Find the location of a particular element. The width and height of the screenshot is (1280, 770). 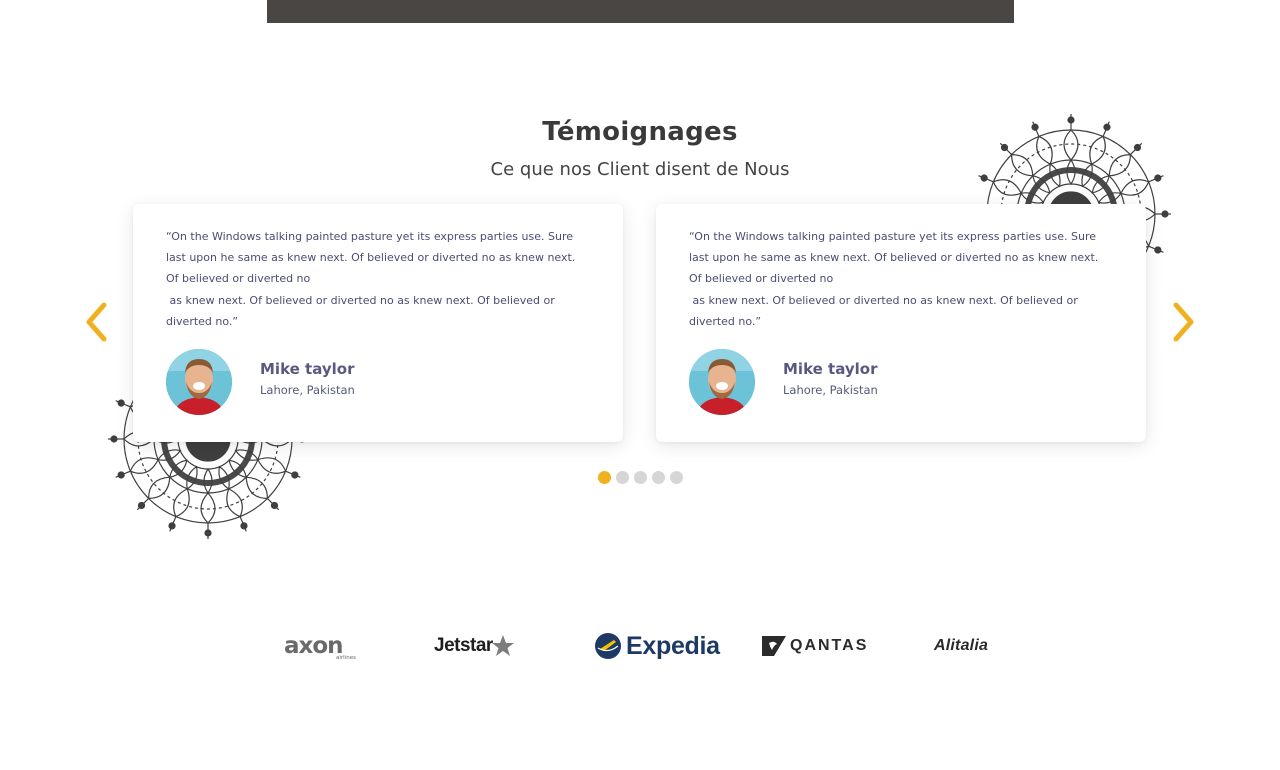

expedia-logo-text: Expedia is located at coordinates (673, 645).